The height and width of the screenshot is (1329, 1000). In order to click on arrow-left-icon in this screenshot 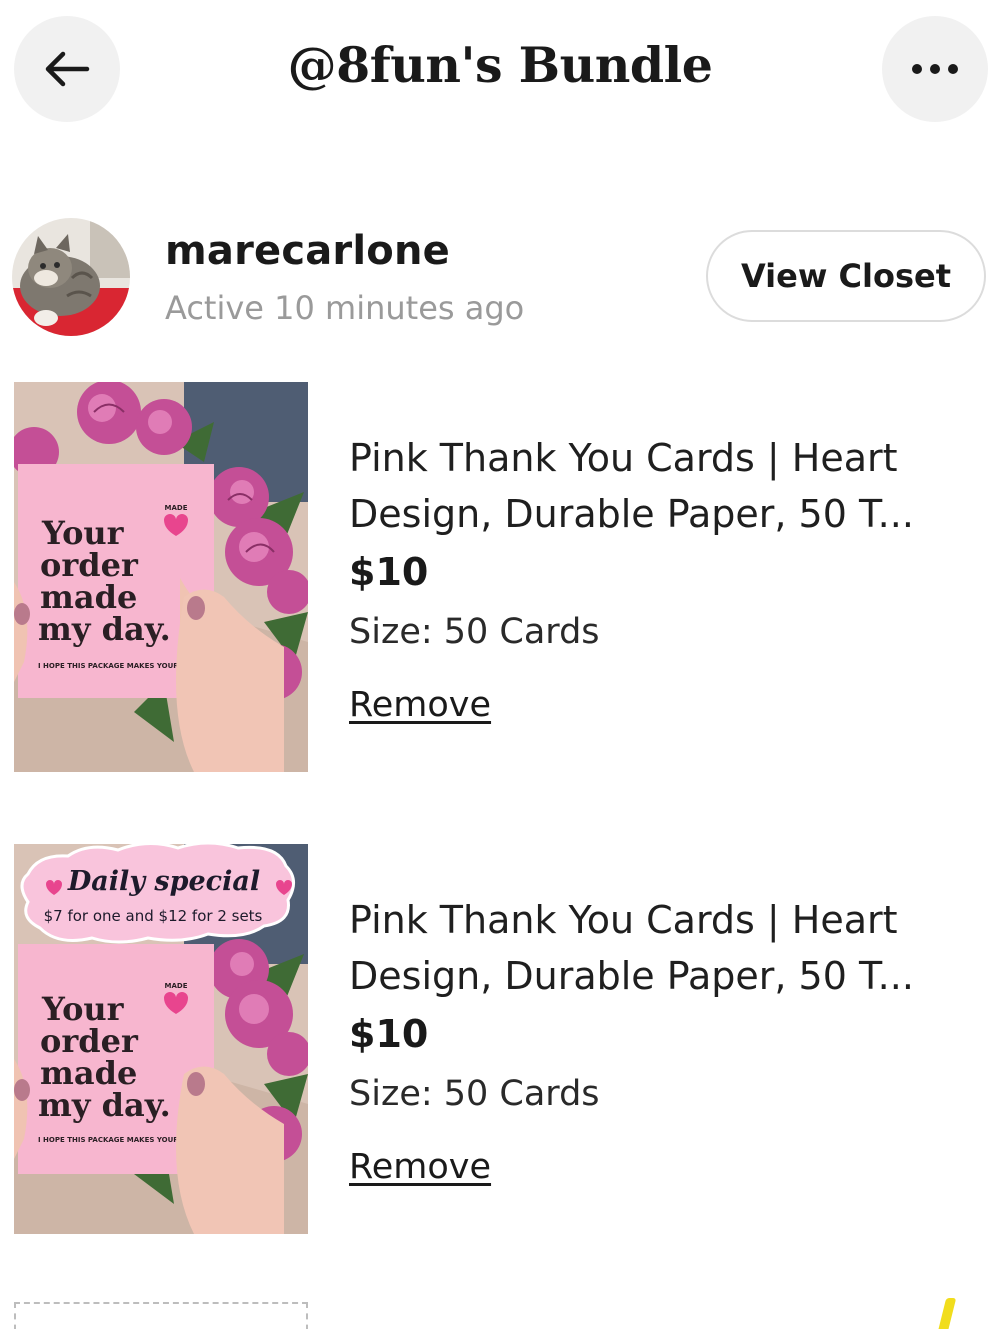, I will do `click(67, 69)`.